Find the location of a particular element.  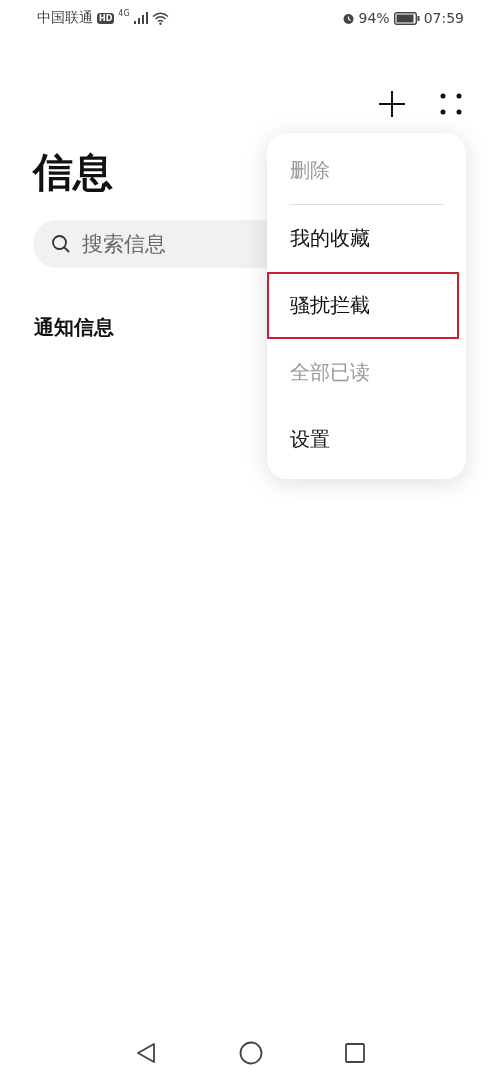

menu-item: 设置 is located at coordinates (366, 439).